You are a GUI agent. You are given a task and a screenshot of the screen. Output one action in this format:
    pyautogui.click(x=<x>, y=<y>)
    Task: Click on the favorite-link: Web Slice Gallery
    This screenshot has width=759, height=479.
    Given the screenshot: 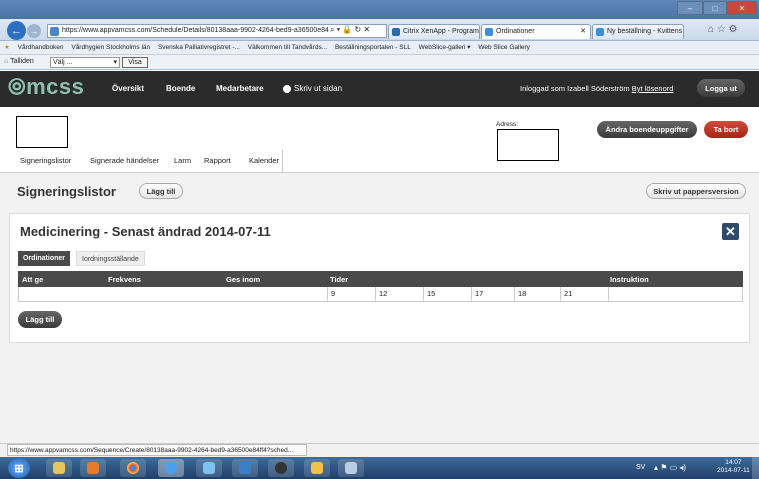 What is the action you would take?
    pyautogui.click(x=504, y=47)
    